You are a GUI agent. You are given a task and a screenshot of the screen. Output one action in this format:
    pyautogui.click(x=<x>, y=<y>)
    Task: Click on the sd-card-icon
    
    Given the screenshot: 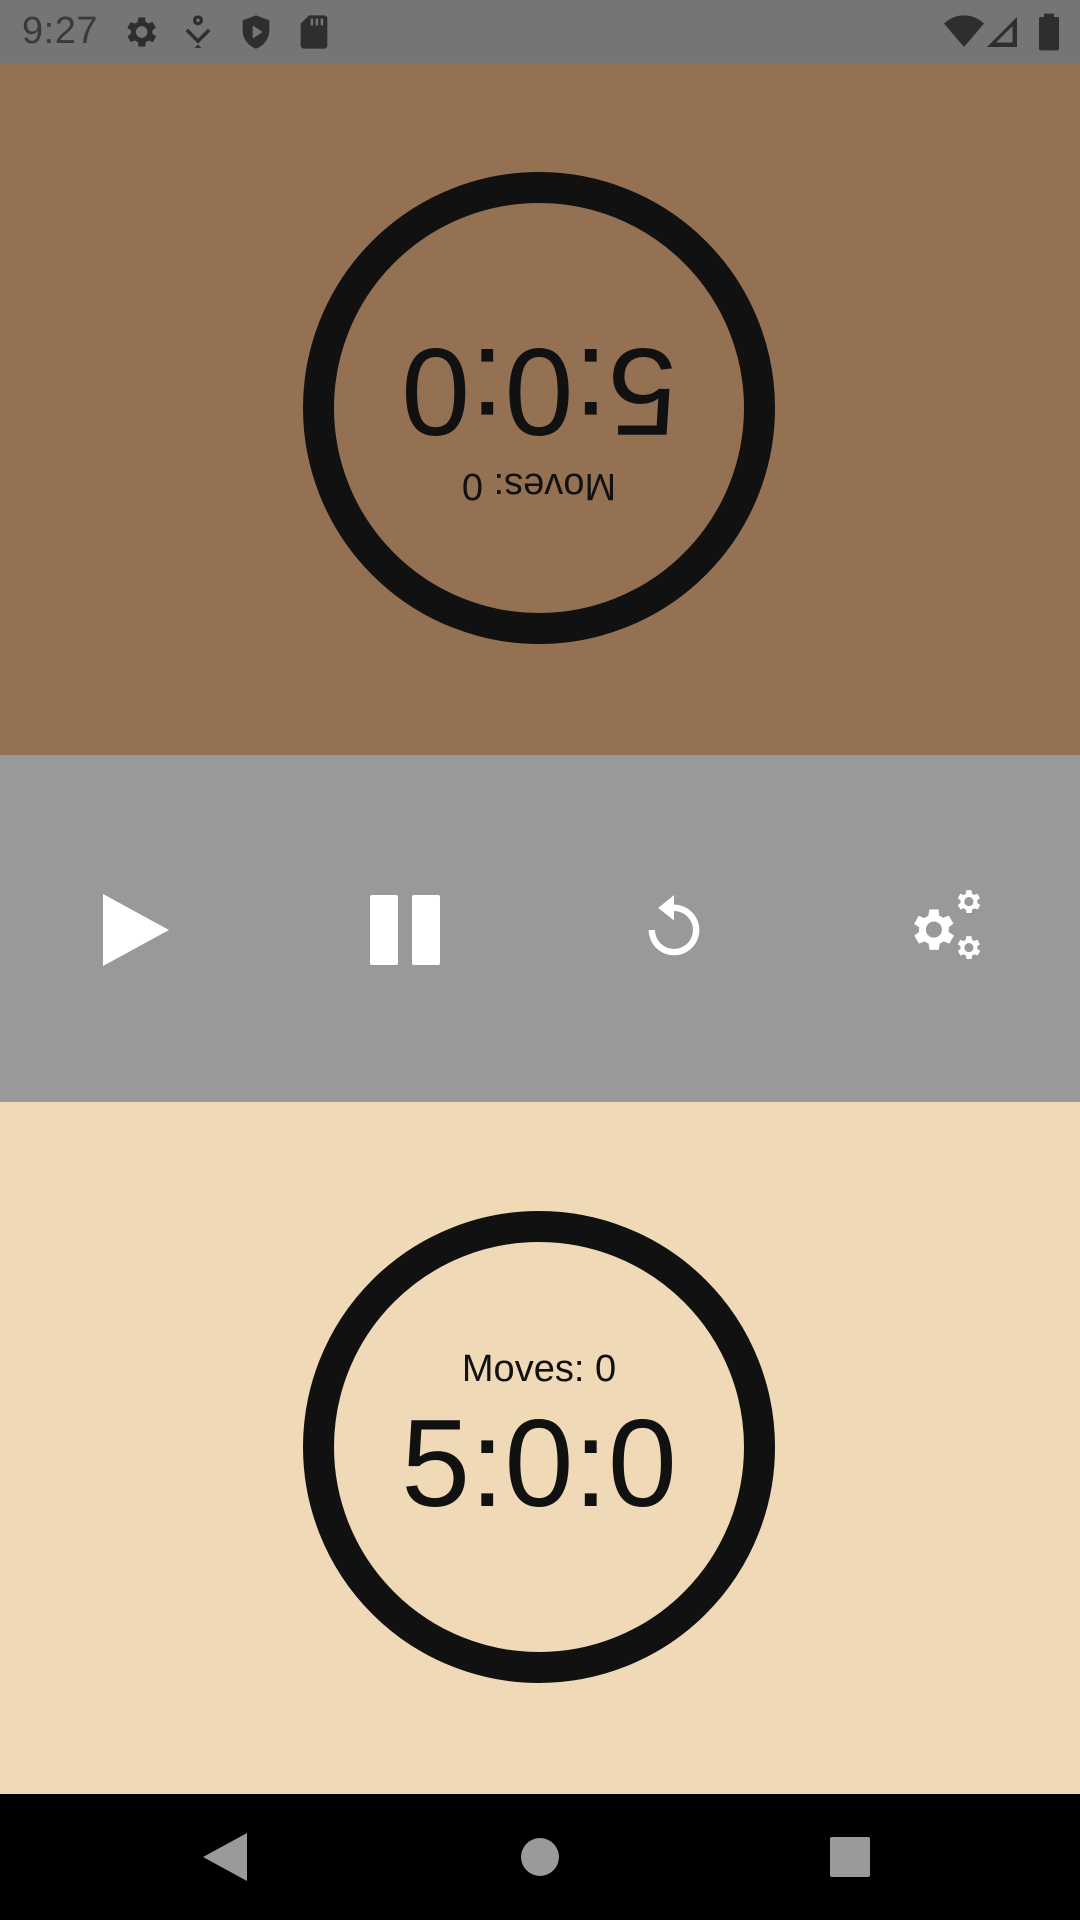 What is the action you would take?
    pyautogui.click(x=314, y=32)
    